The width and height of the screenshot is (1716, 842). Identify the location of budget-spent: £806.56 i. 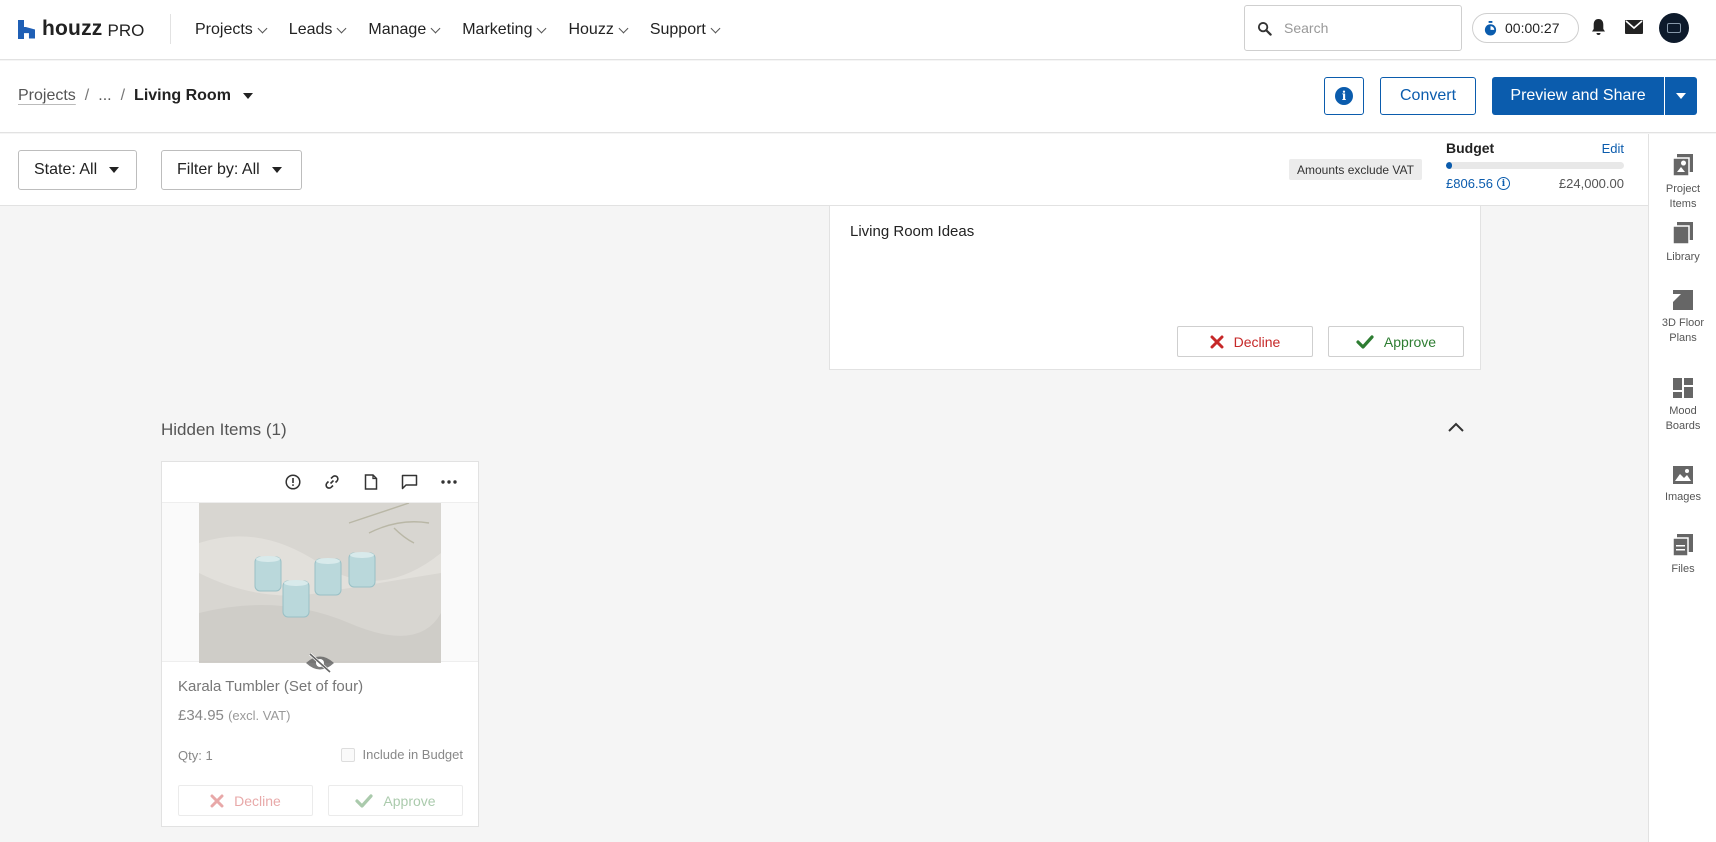
(1478, 183).